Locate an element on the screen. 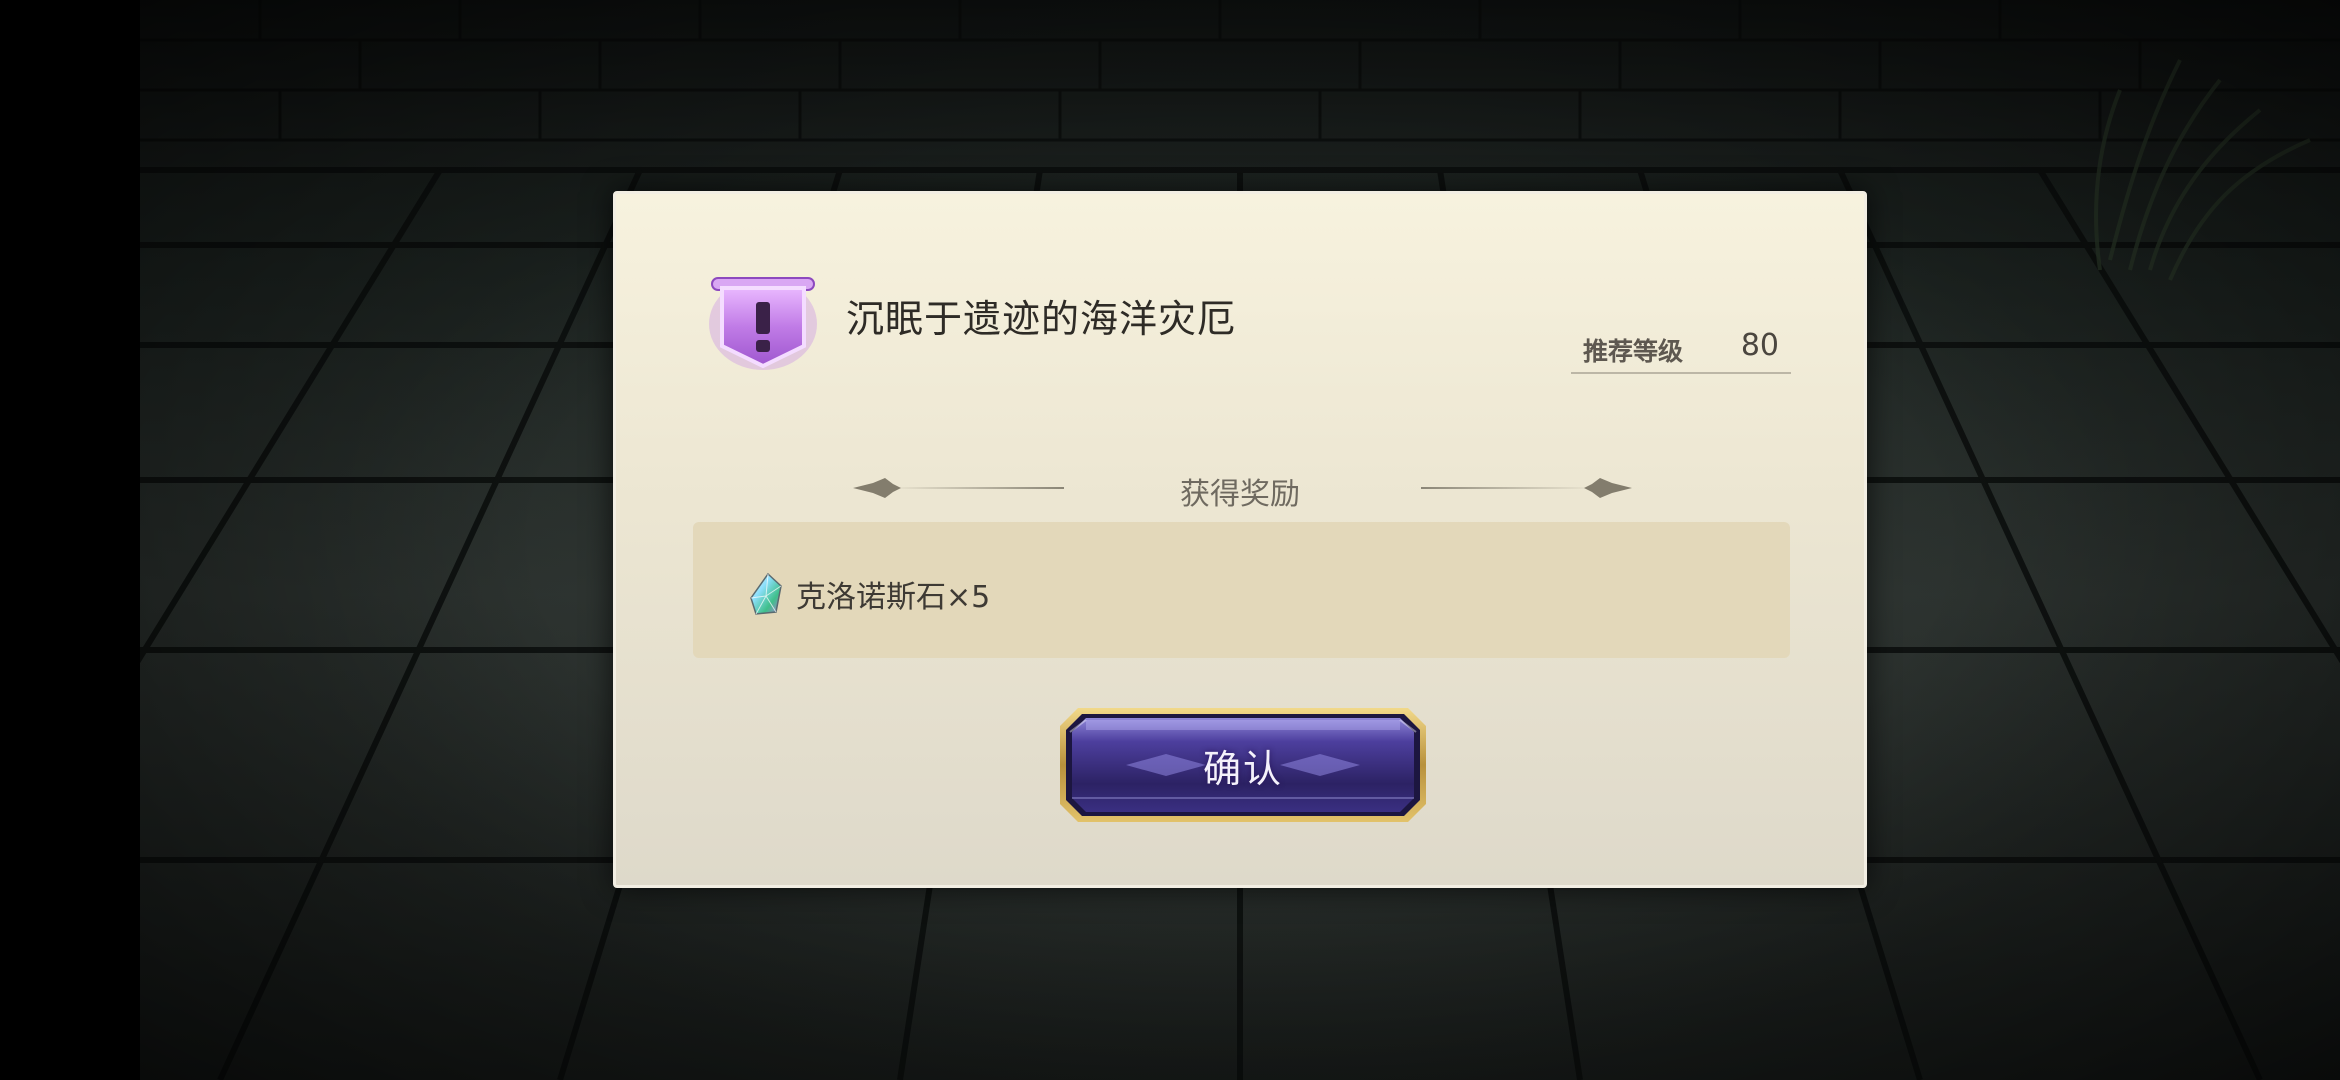 This screenshot has width=2340, height=1080. recommended-level-label: 推荐等级 is located at coordinates (1633, 351).